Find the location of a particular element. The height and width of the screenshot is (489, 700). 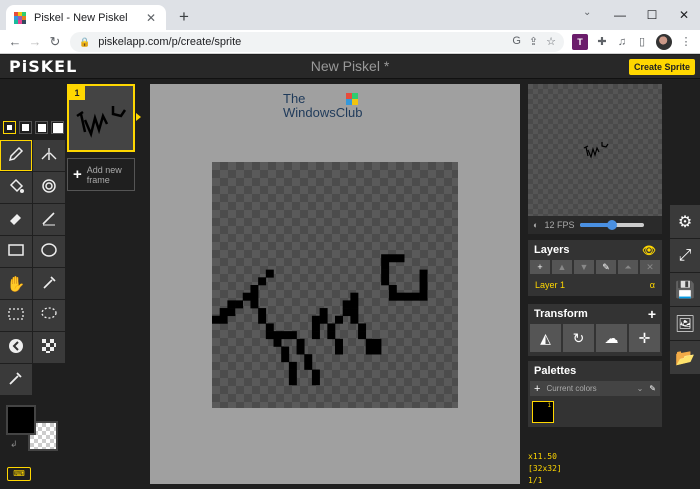

document-title: New Piskel * is located at coordinates (350, 66).